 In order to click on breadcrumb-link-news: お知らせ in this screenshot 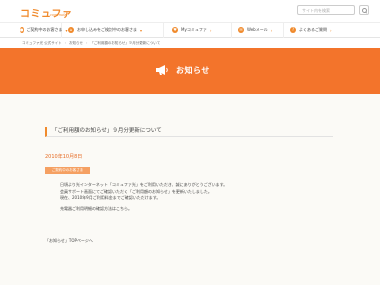, I will do `click(76, 43)`.